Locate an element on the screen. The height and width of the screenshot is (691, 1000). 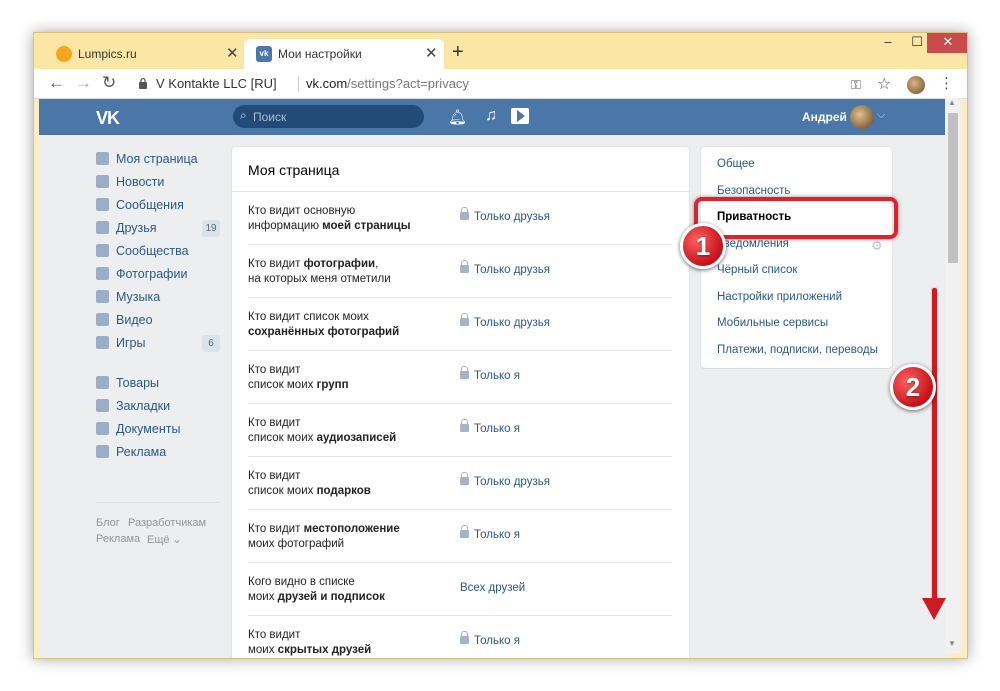
arrow-down-icon is located at coordinates (934, 609).